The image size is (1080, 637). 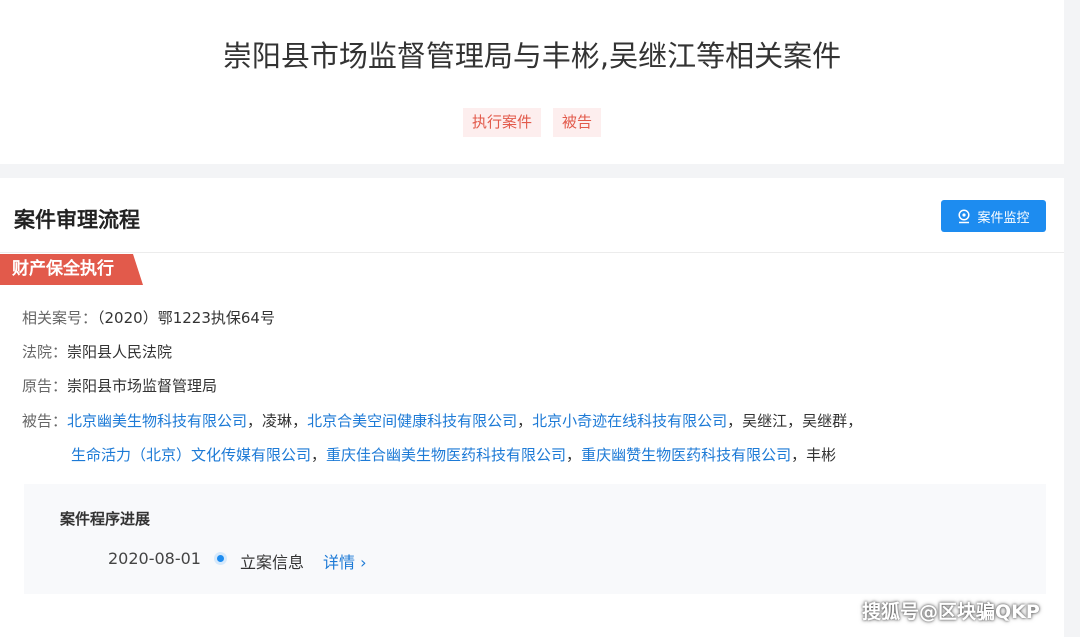 What do you see at coordinates (821, 455) in the screenshot?
I see `defendant-person: 丰彬` at bounding box center [821, 455].